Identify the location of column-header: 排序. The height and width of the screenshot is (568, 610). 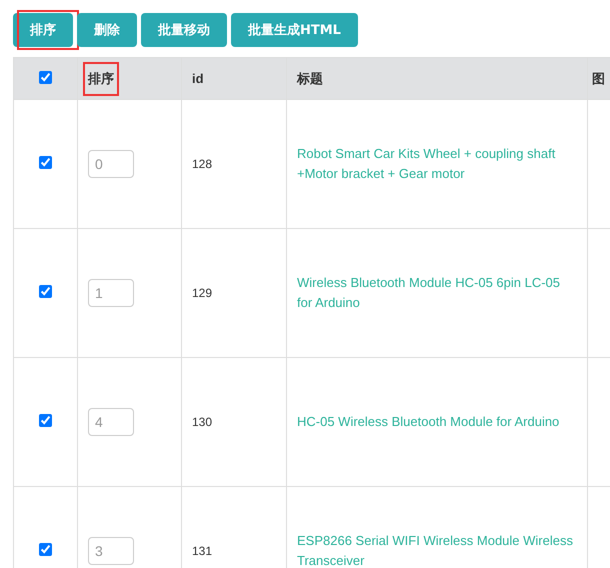
(101, 79).